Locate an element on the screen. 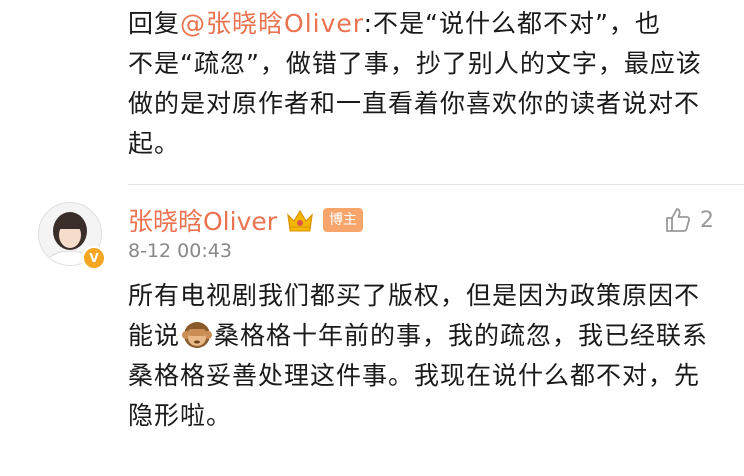  crown-icon is located at coordinates (300, 220).